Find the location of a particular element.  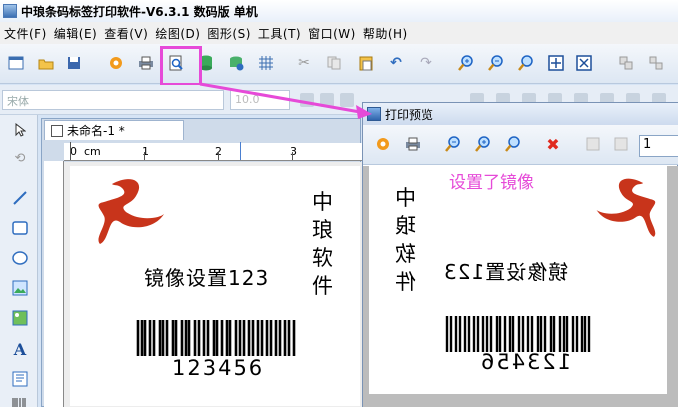

menu-shape: 图形(S) is located at coordinates (228, 33).